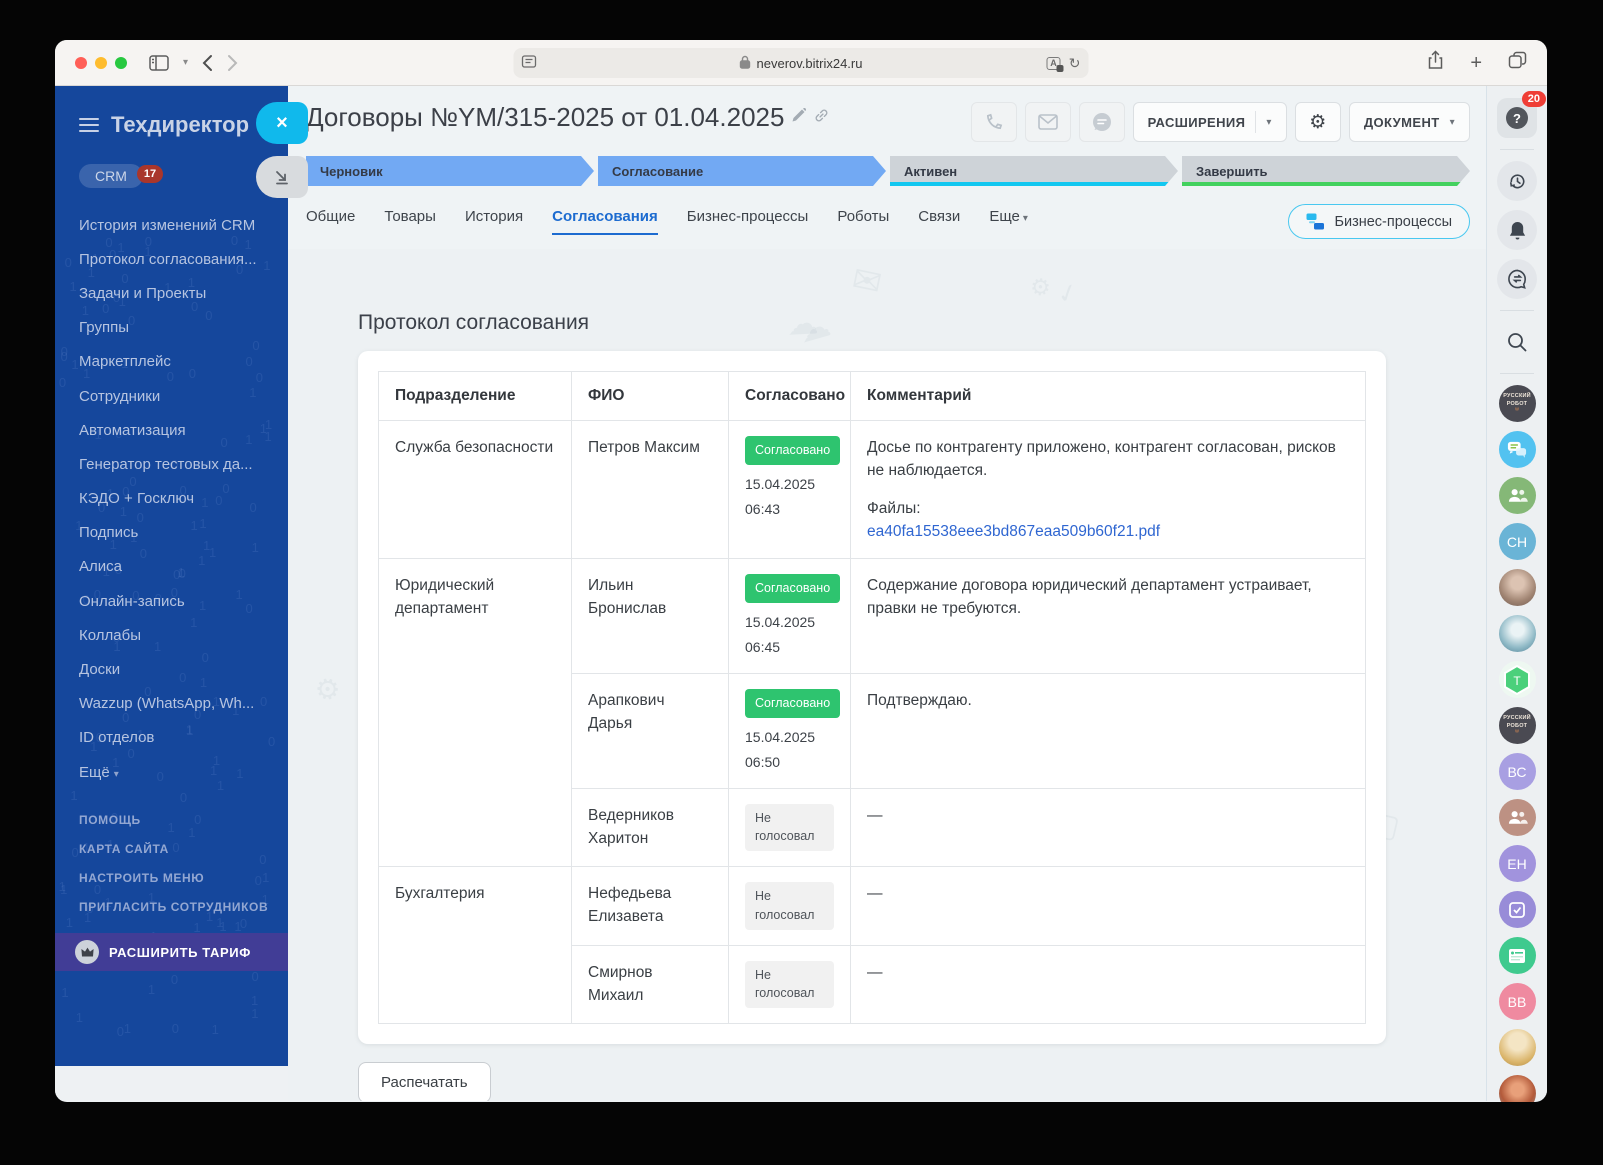  Describe the element at coordinates (605, 221) in the screenshot. I see `tab-согласования: Согласования` at that location.